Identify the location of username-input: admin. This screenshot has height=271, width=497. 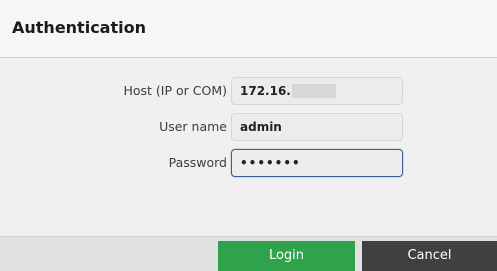
(317, 127).